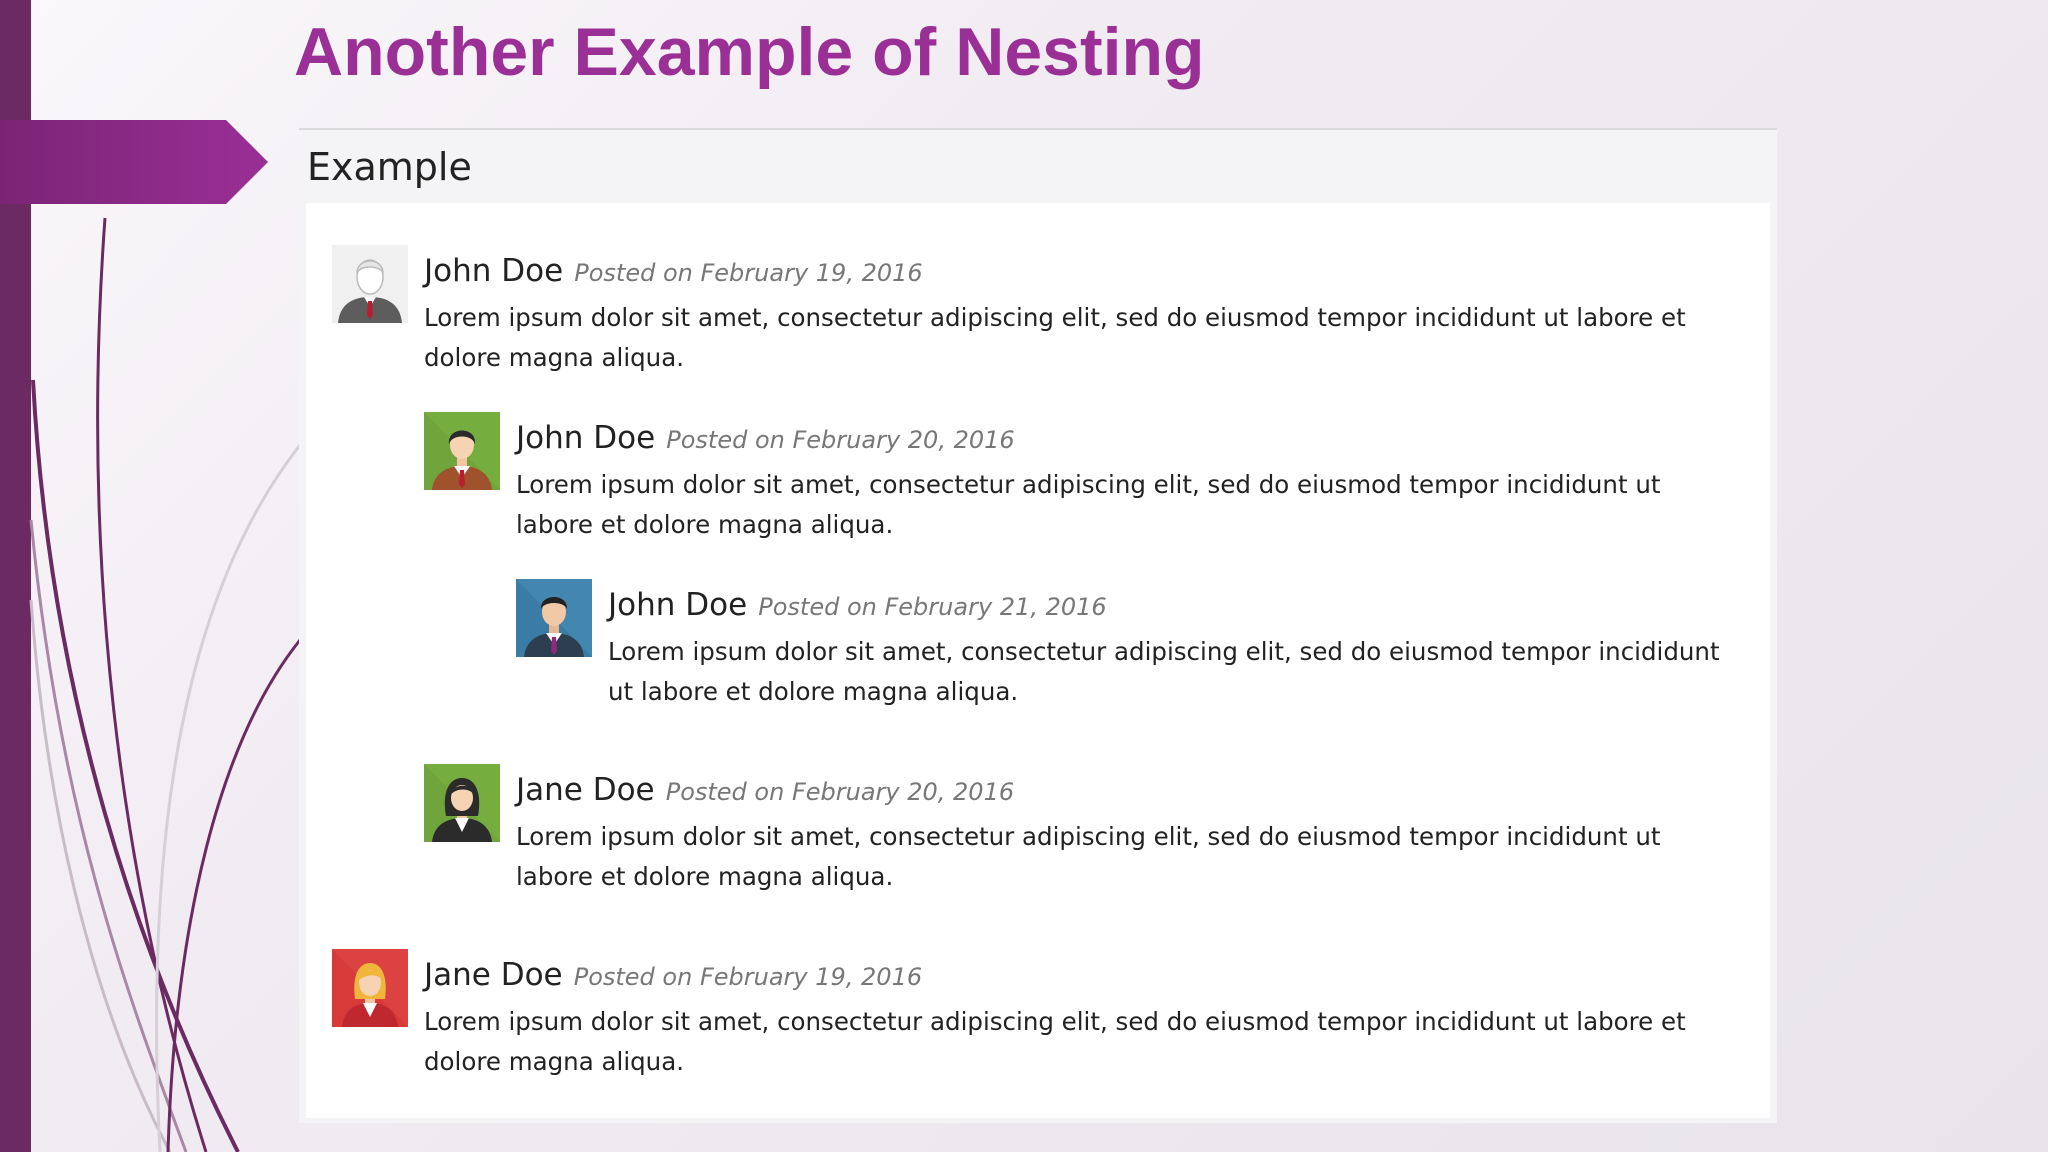  Describe the element at coordinates (554, 618) in the screenshot. I see `male-avatar-blue-icon` at that location.